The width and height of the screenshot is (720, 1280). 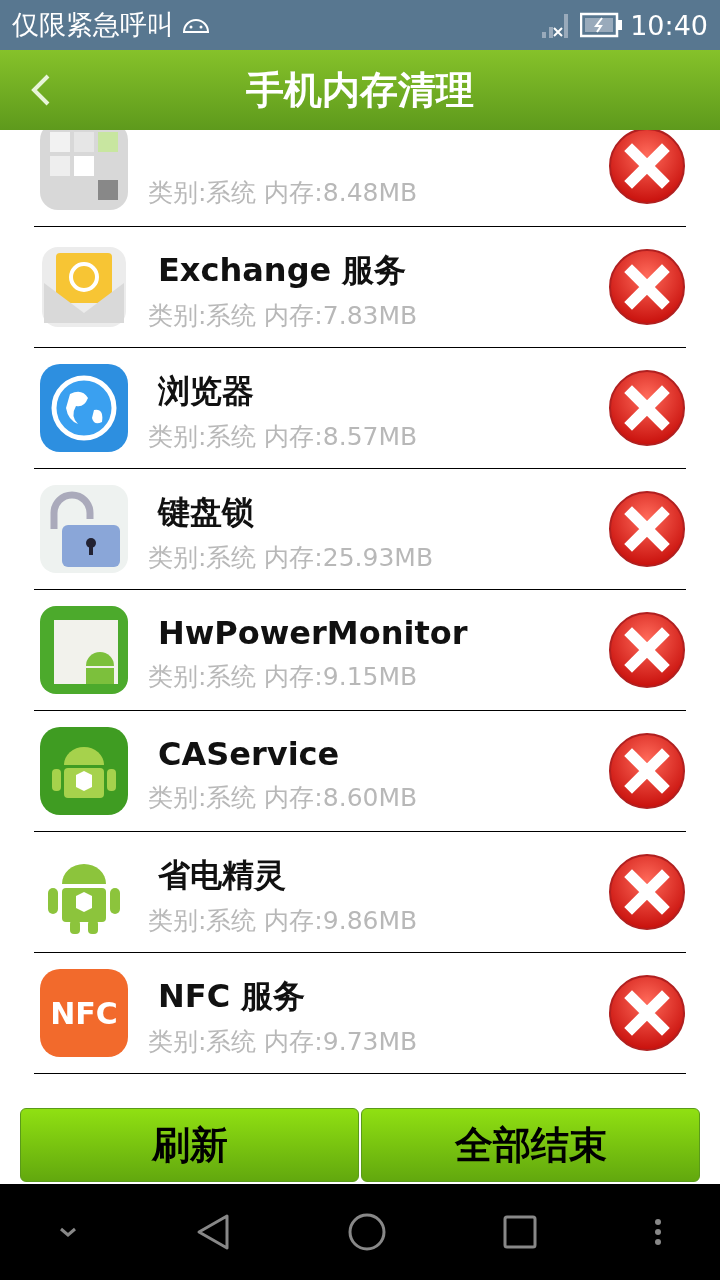 What do you see at coordinates (222, 875) in the screenshot?
I see `app-name: 省电精灵` at bounding box center [222, 875].